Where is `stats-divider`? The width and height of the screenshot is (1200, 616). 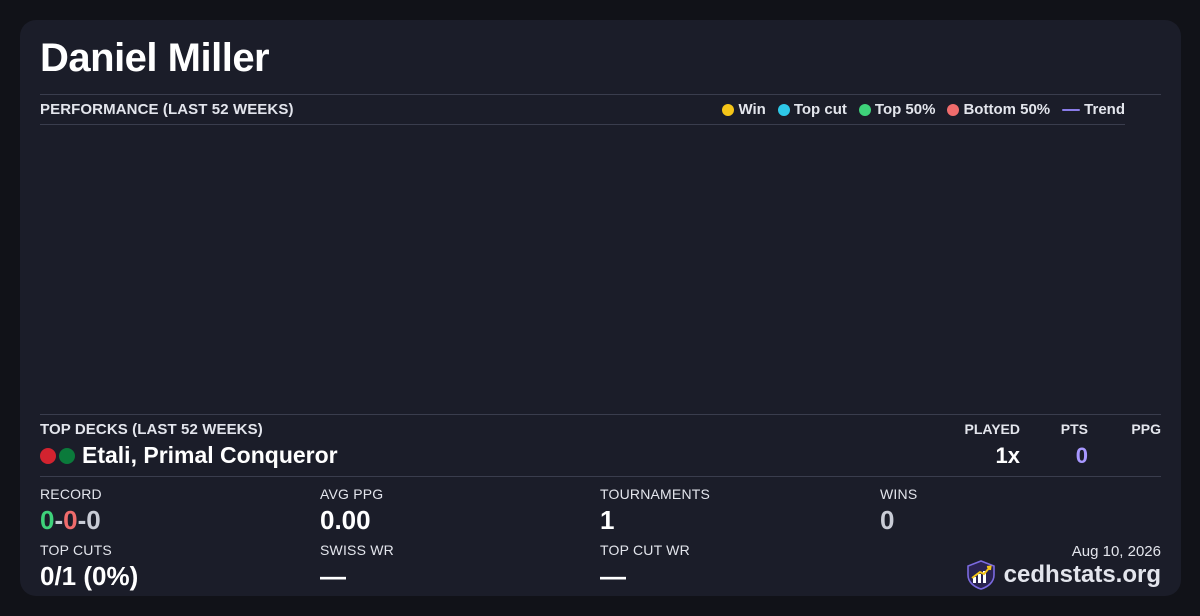
stats-divider is located at coordinates (600, 476).